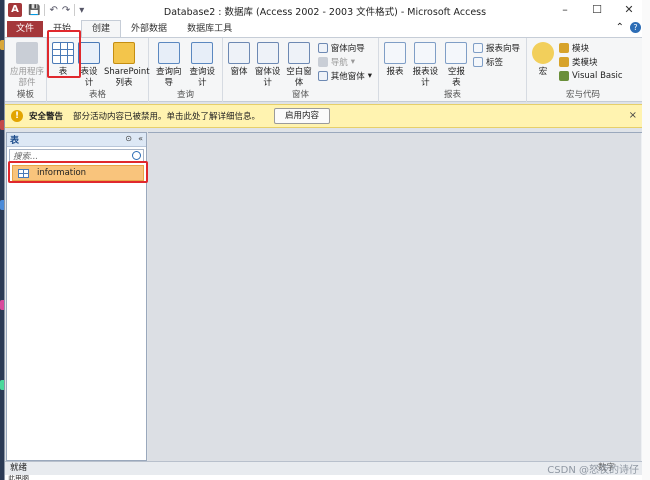 The image size is (650, 480). I want to click on navigation-icon, so click(322, 62).